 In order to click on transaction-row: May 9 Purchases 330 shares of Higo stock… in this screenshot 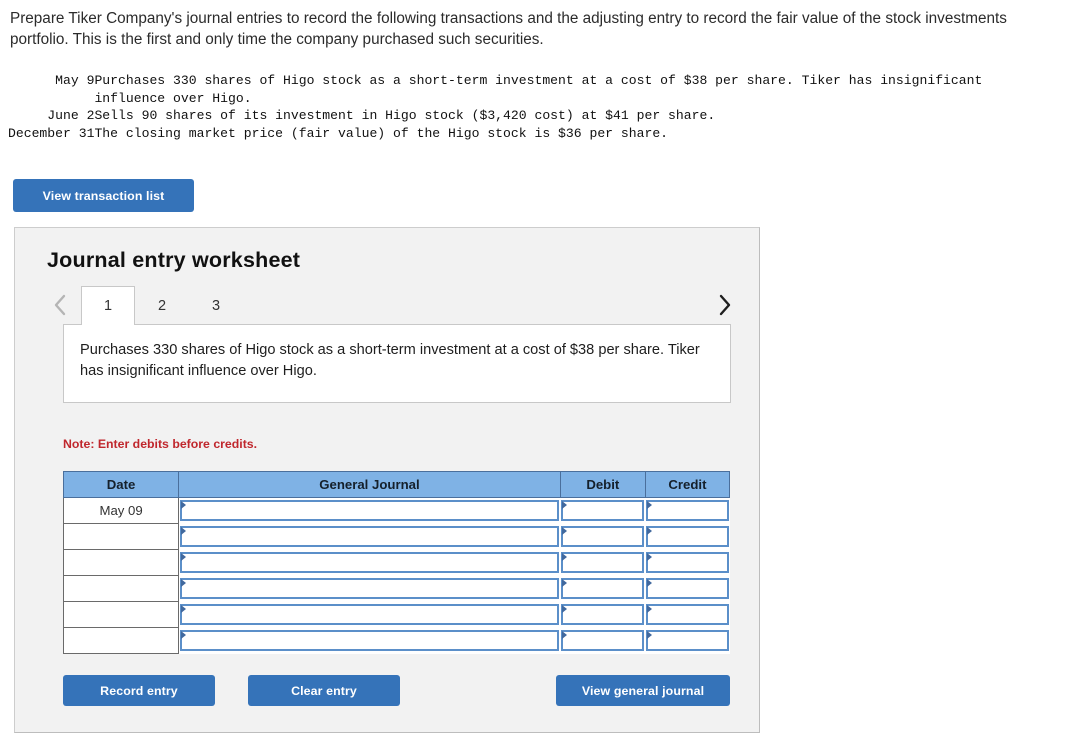, I will do `click(495, 89)`.